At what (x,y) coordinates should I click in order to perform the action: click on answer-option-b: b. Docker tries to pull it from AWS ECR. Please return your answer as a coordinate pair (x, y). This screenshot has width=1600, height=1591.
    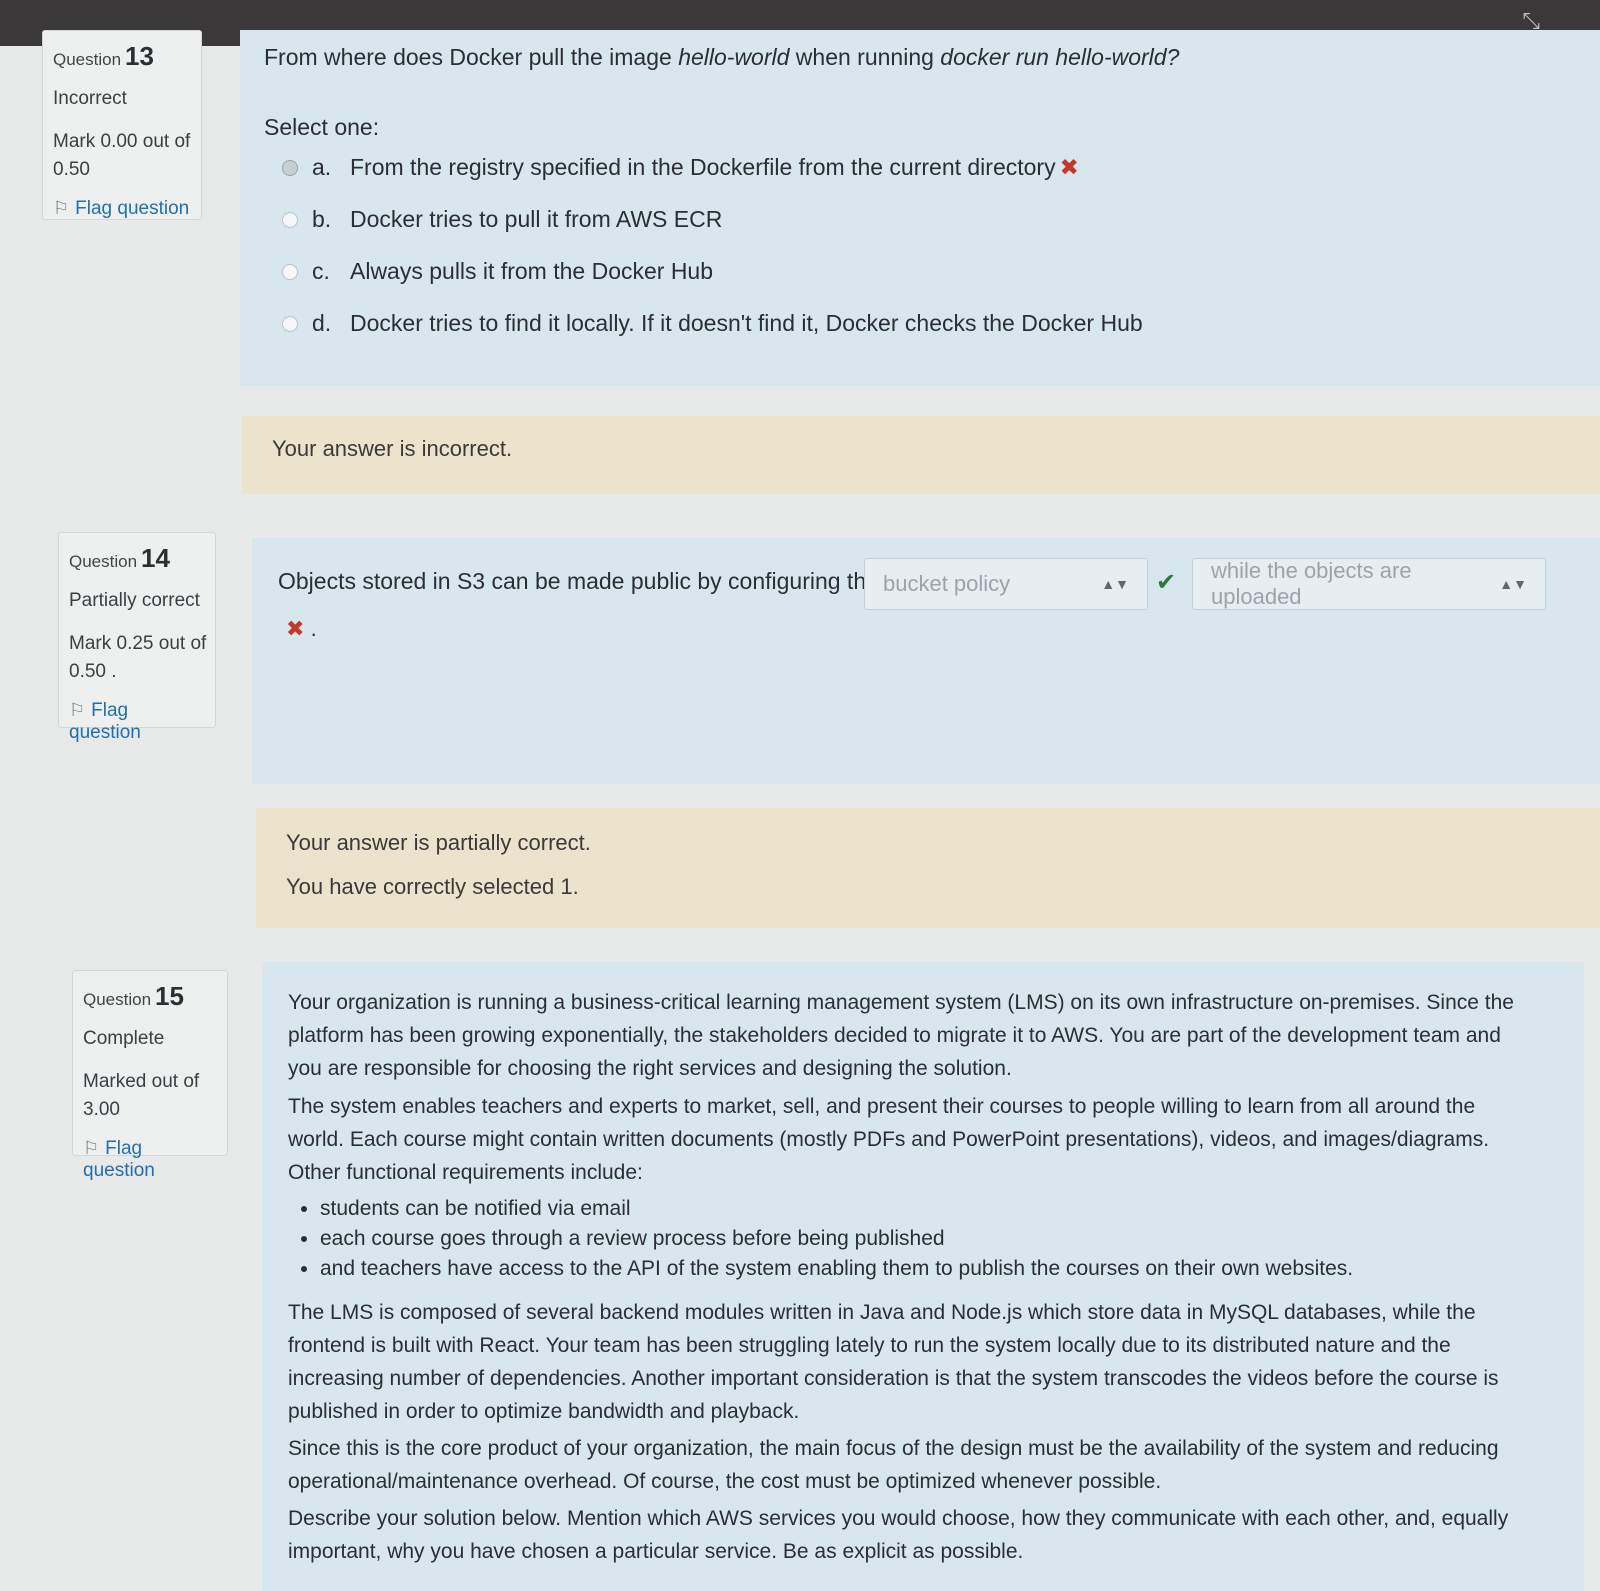
    Looking at the image, I should click on (502, 219).